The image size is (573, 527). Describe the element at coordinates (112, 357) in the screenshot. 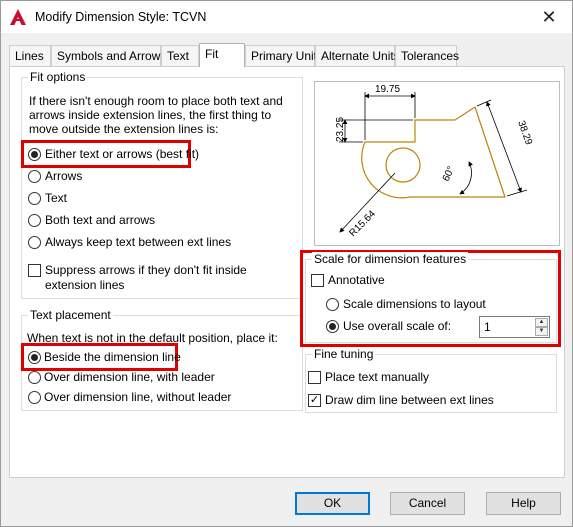

I see `label-beside-dim-line: Beside the dimension line` at that location.